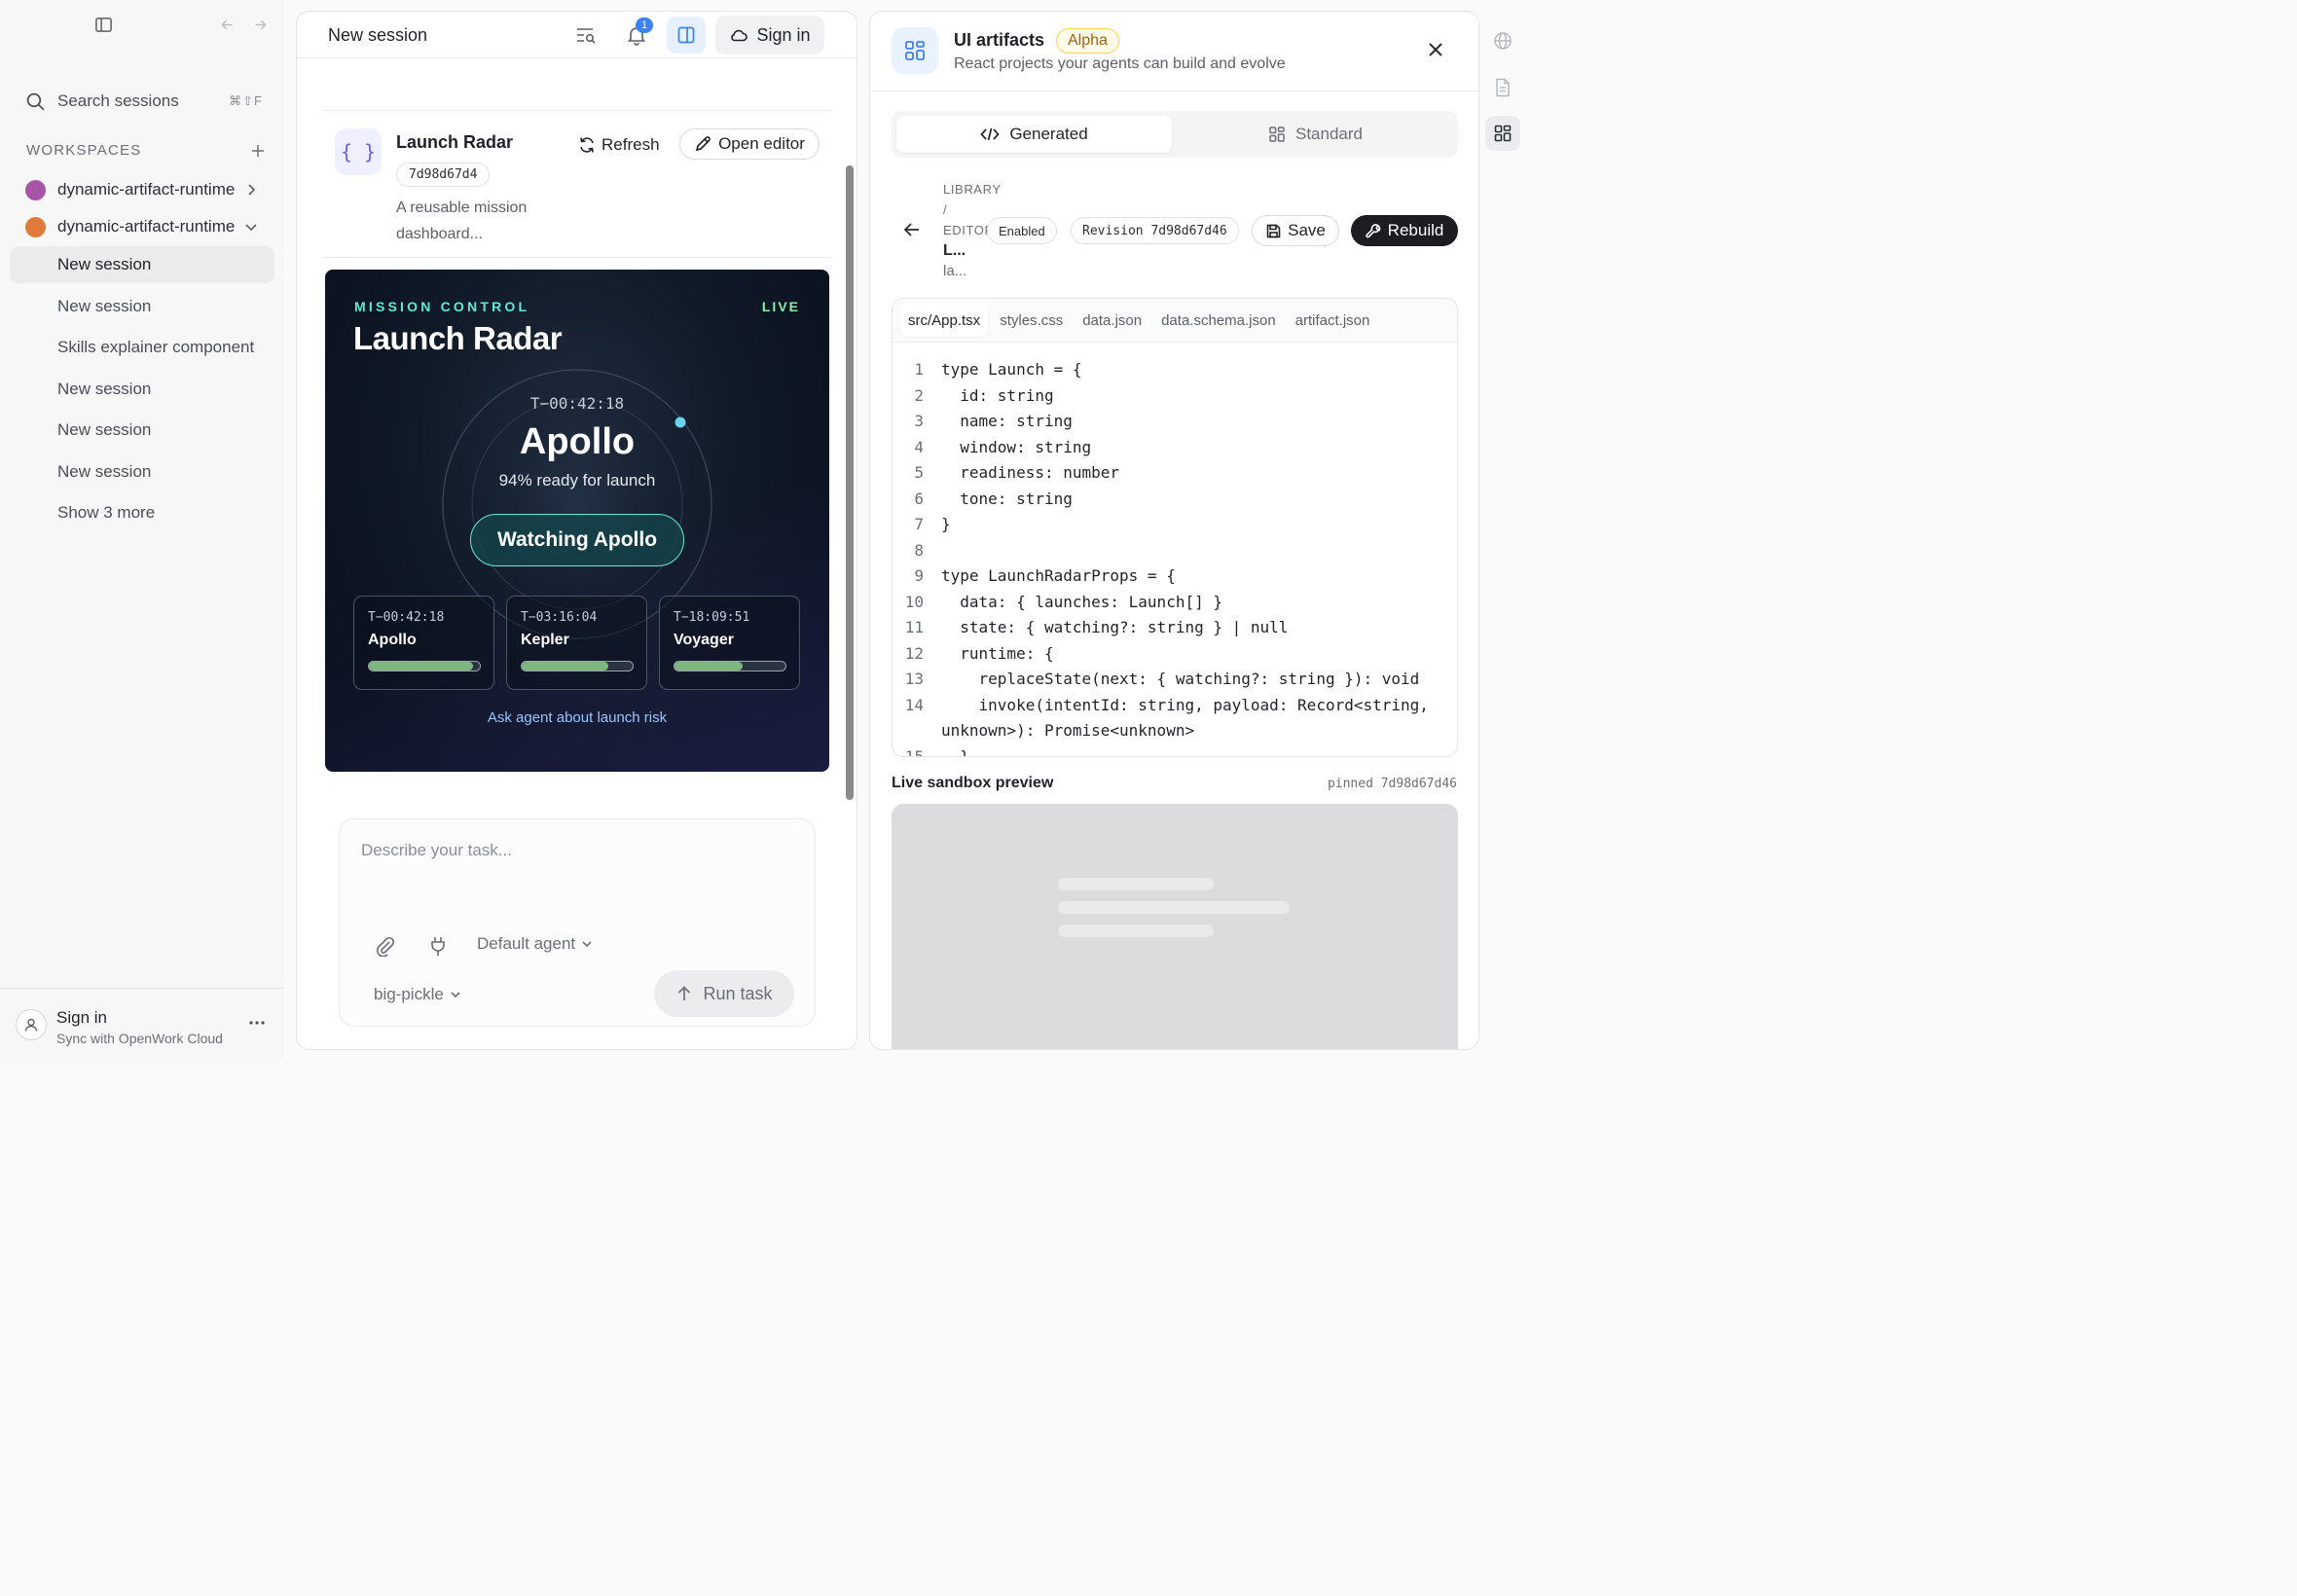 The image size is (2297, 1596). I want to click on ask-agent-link: Ask agent about launch risk, so click(577, 717).